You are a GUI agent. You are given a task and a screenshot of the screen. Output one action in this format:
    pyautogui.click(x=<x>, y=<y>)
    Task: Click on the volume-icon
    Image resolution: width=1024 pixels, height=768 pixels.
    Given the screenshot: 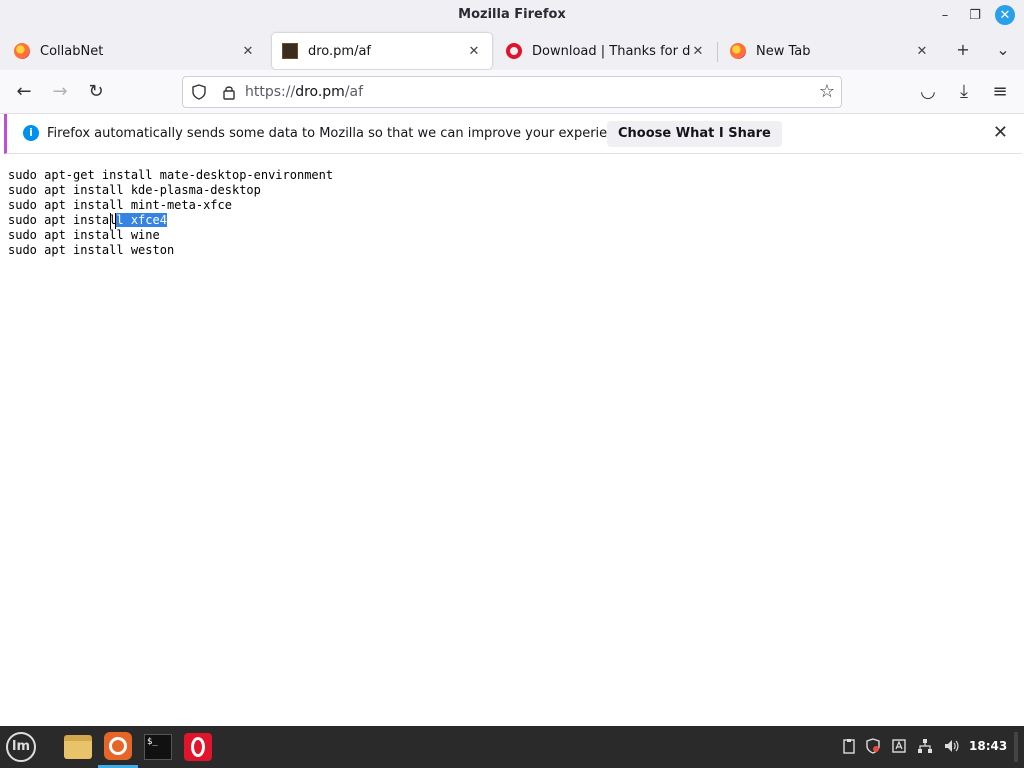 What is the action you would take?
    pyautogui.click(x=951, y=746)
    